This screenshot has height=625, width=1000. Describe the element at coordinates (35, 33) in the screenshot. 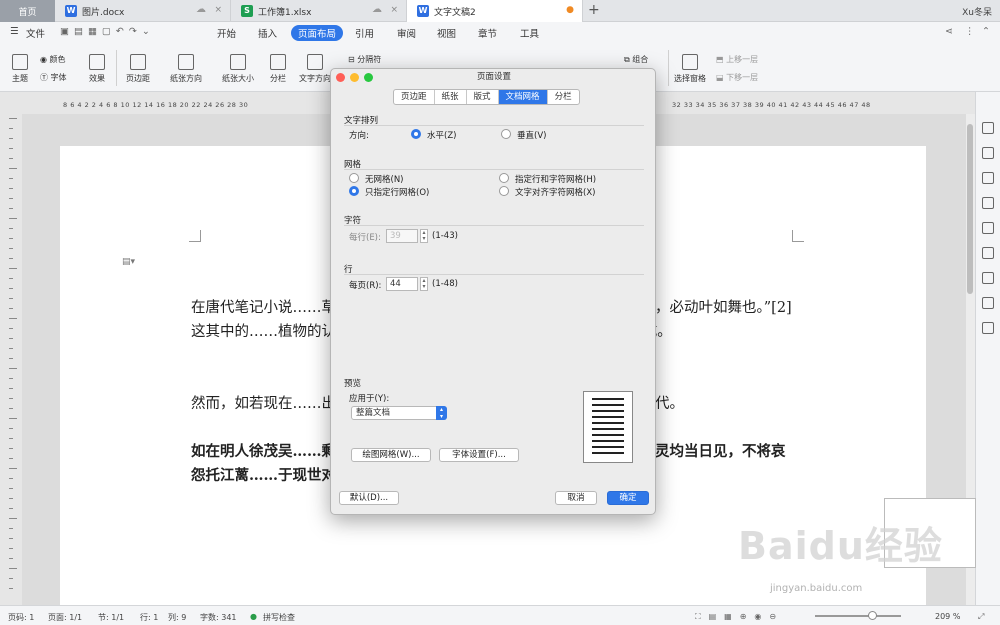

I see `menu-file: 文件` at that location.